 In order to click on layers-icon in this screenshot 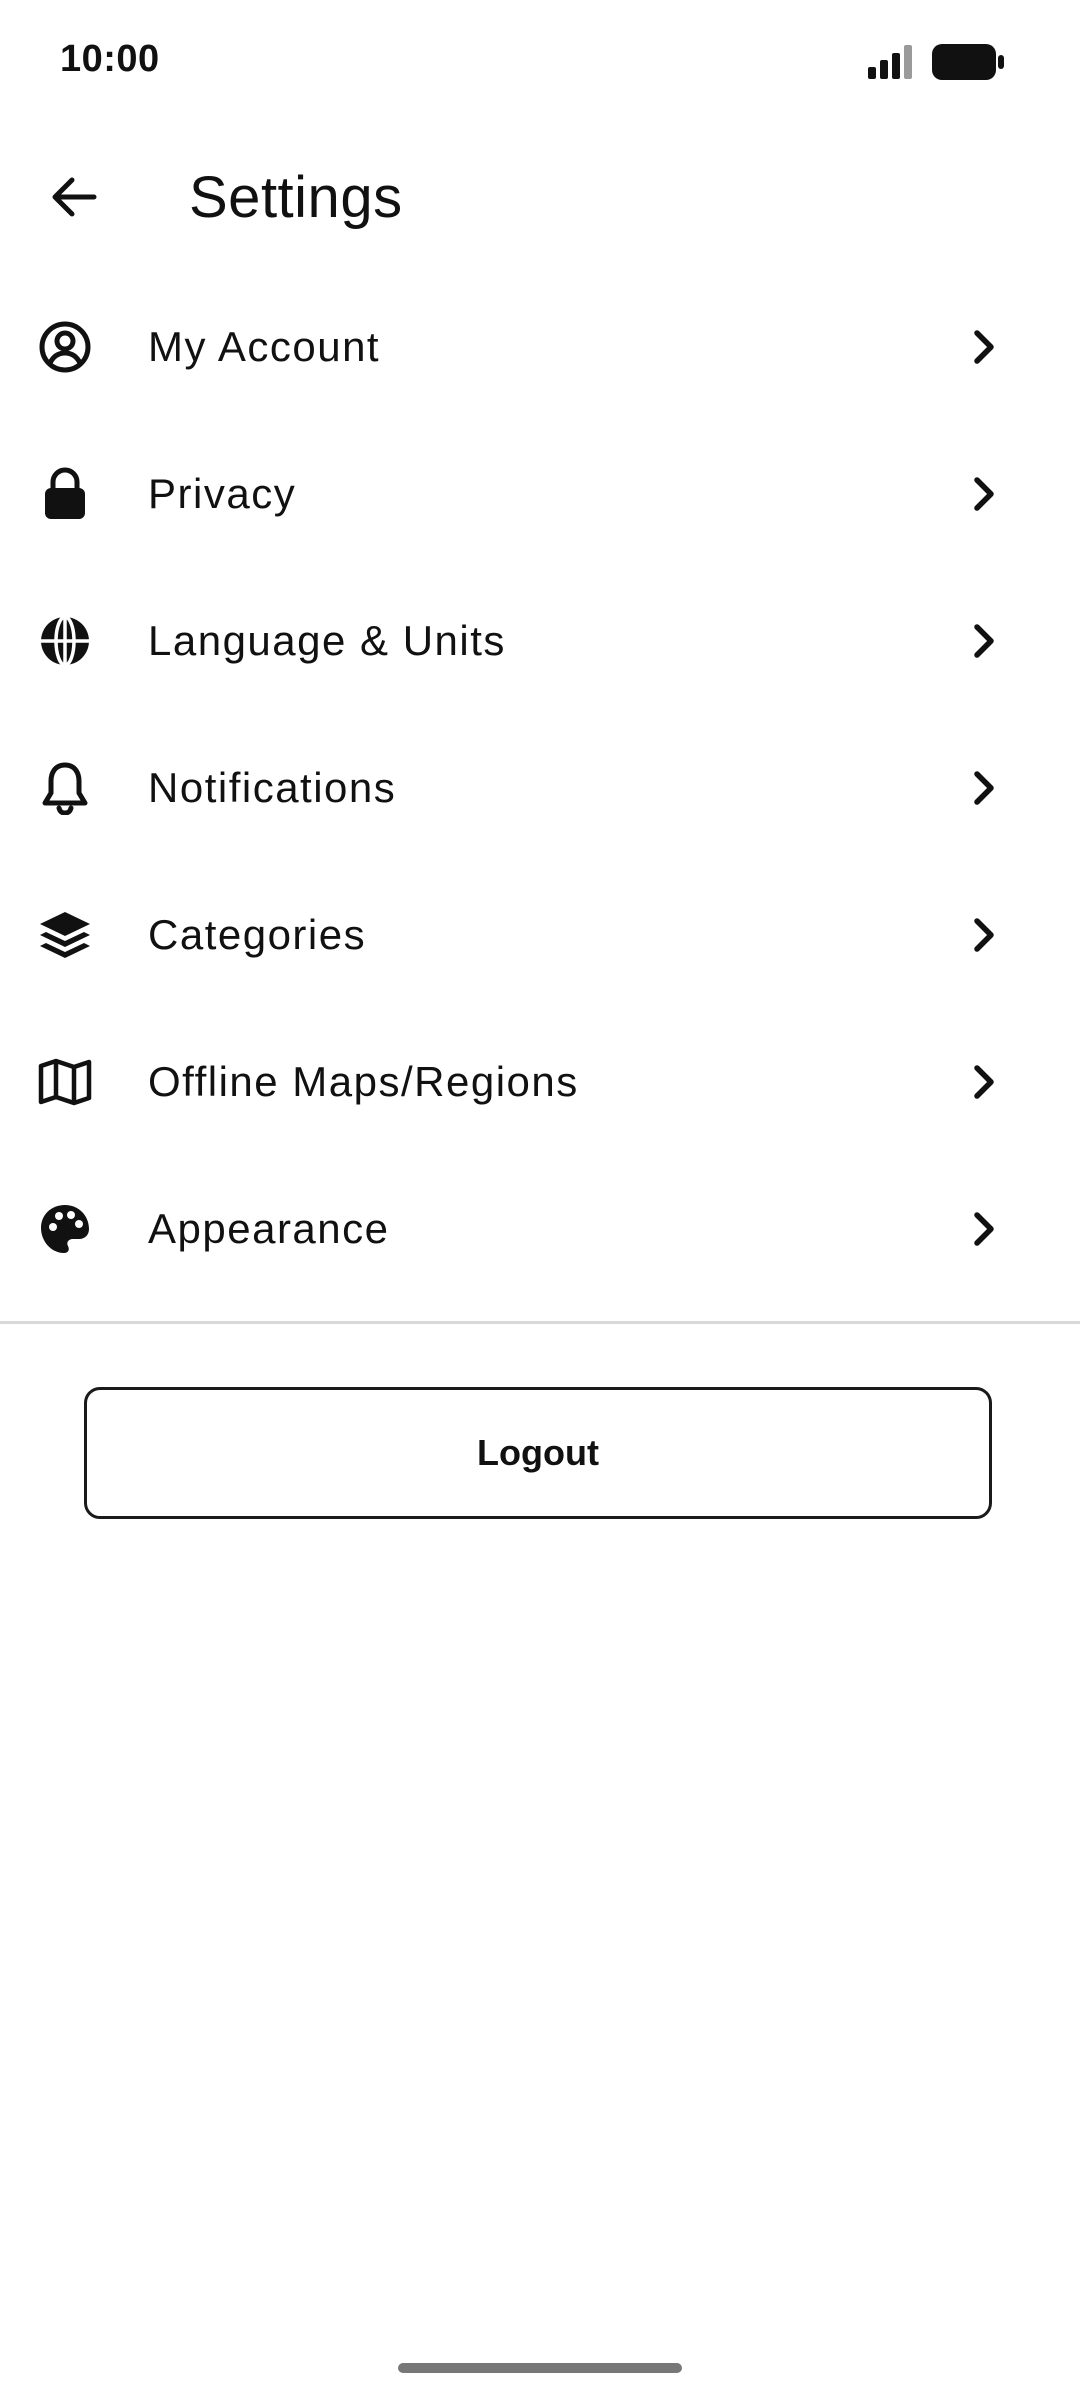, I will do `click(65, 935)`.